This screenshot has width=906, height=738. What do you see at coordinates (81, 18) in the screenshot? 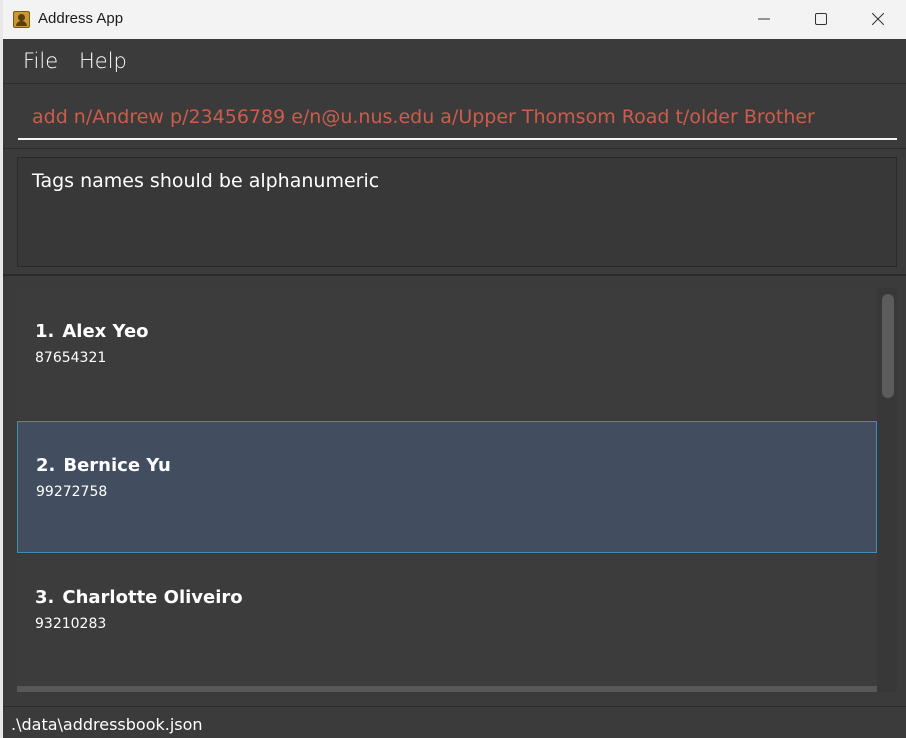
I see `window-title: Address App` at bounding box center [81, 18].